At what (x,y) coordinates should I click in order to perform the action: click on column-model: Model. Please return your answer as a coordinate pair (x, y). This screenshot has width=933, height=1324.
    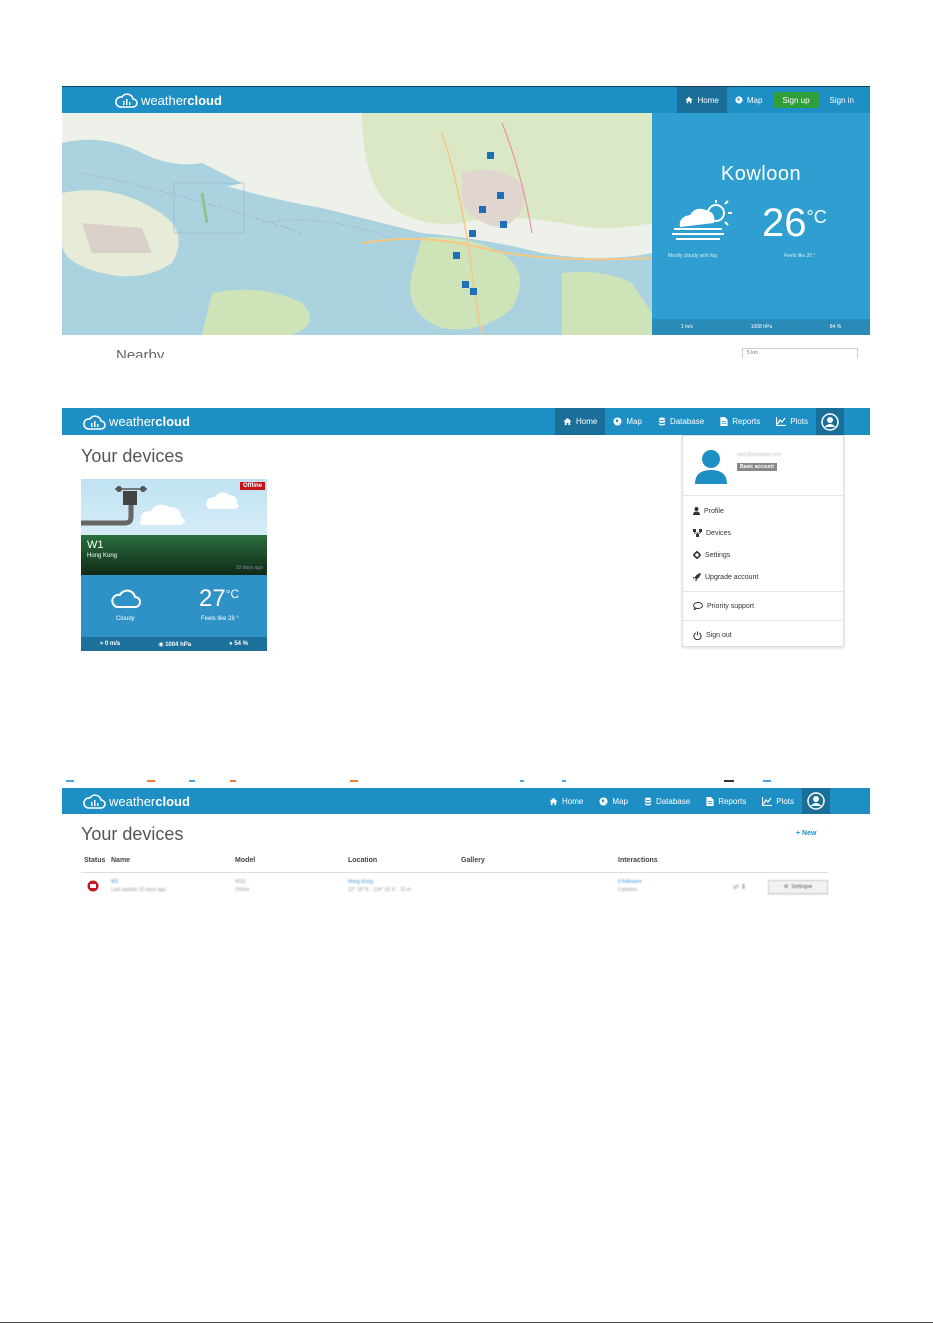
    Looking at the image, I should click on (245, 860).